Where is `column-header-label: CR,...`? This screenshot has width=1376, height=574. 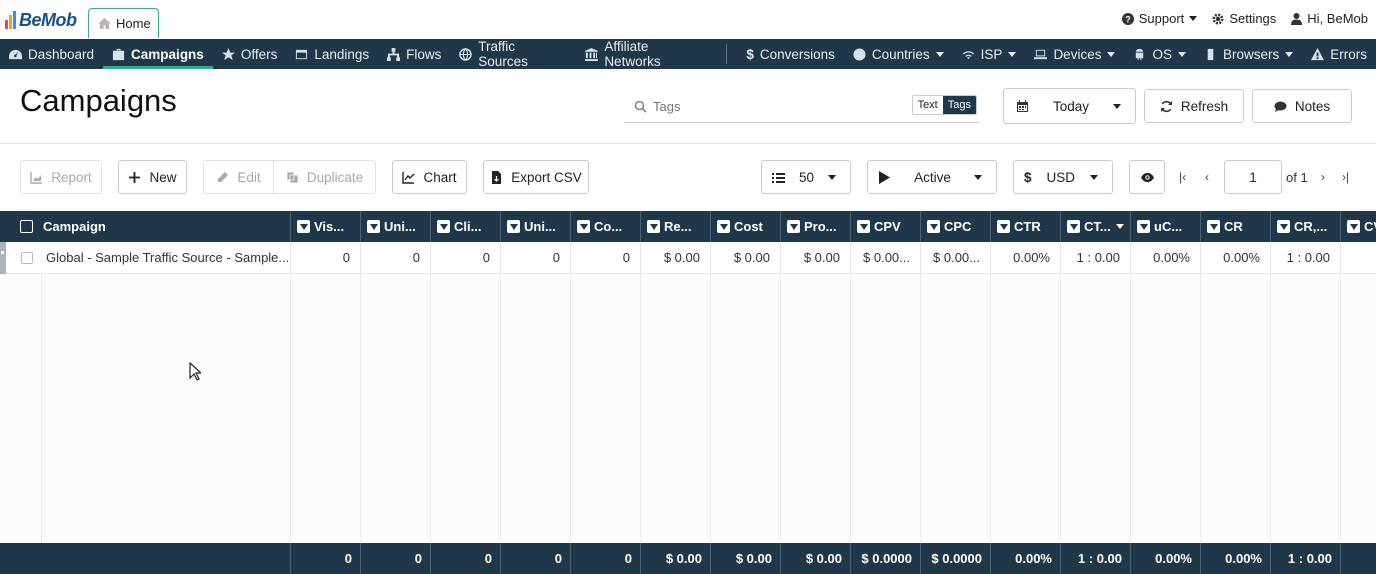
column-header-label: CR,... is located at coordinates (1311, 226).